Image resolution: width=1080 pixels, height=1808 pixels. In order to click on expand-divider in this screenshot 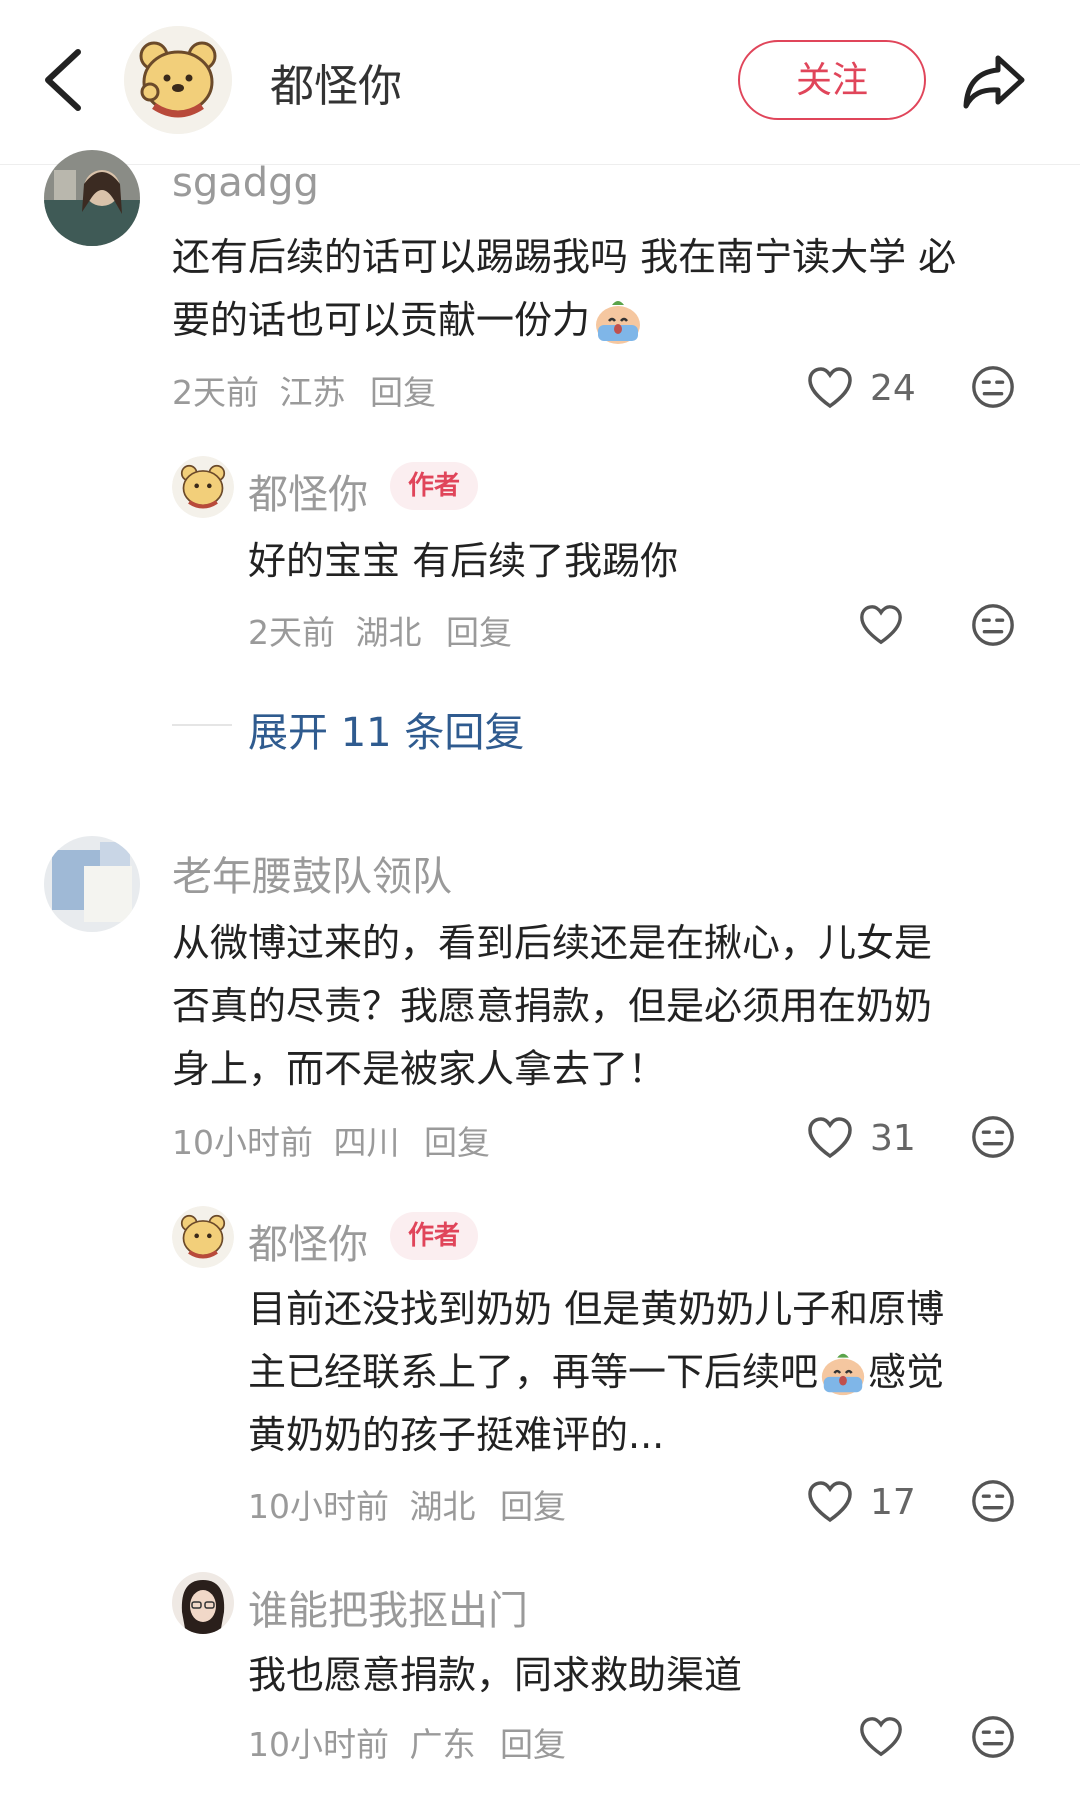, I will do `click(202, 725)`.